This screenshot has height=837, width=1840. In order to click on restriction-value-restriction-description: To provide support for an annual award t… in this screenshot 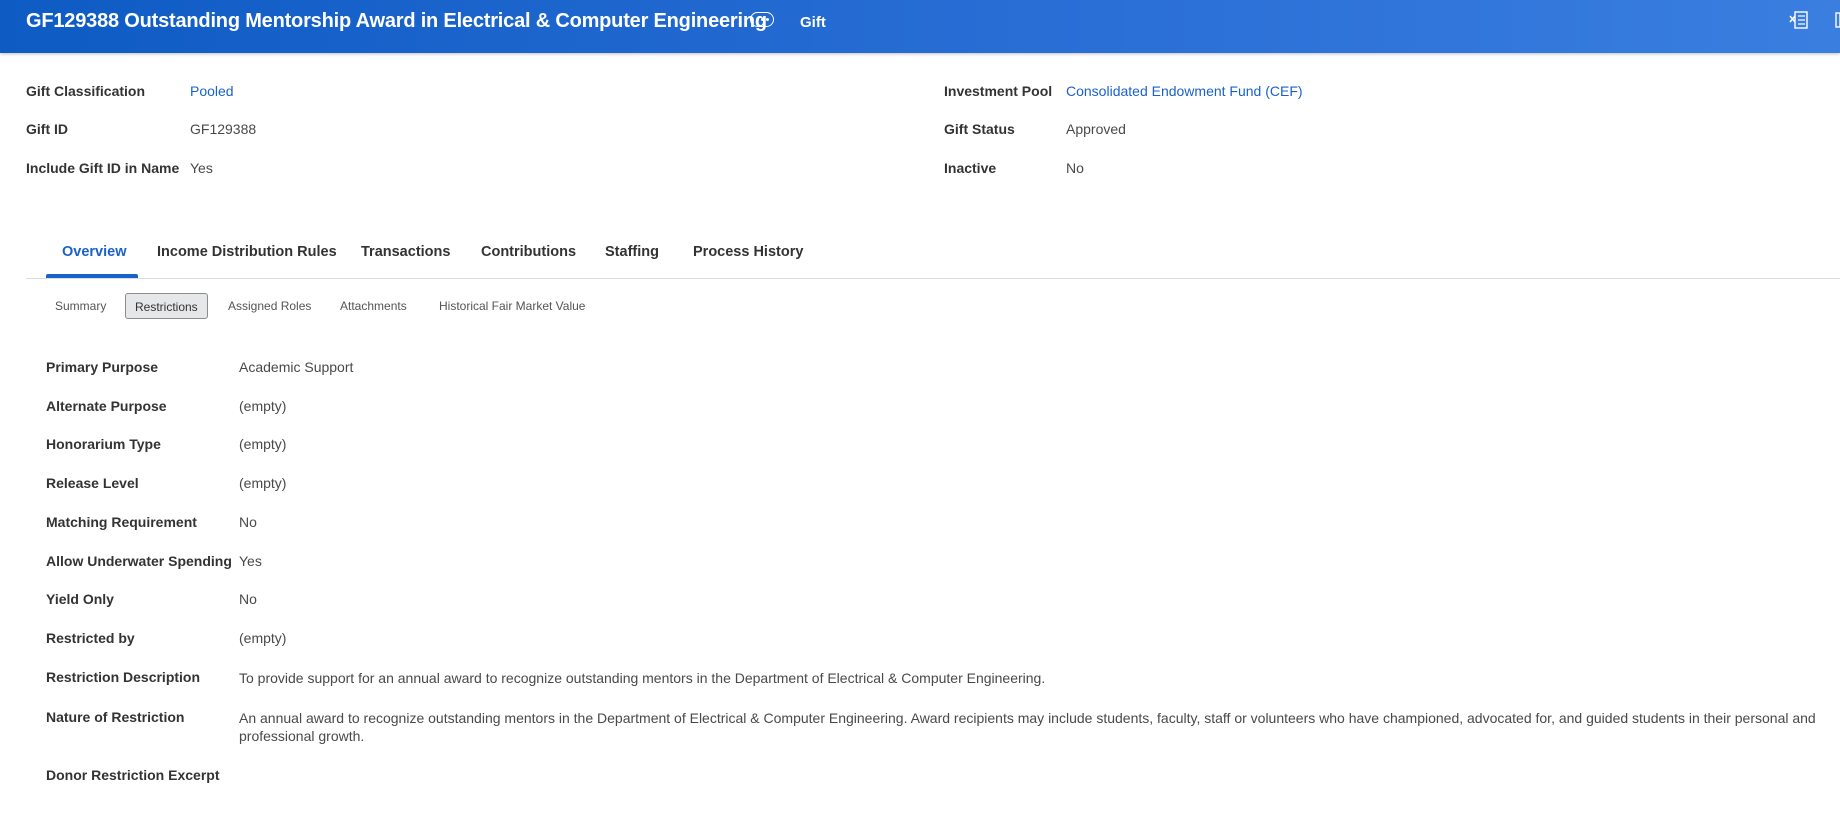, I will do `click(642, 678)`.